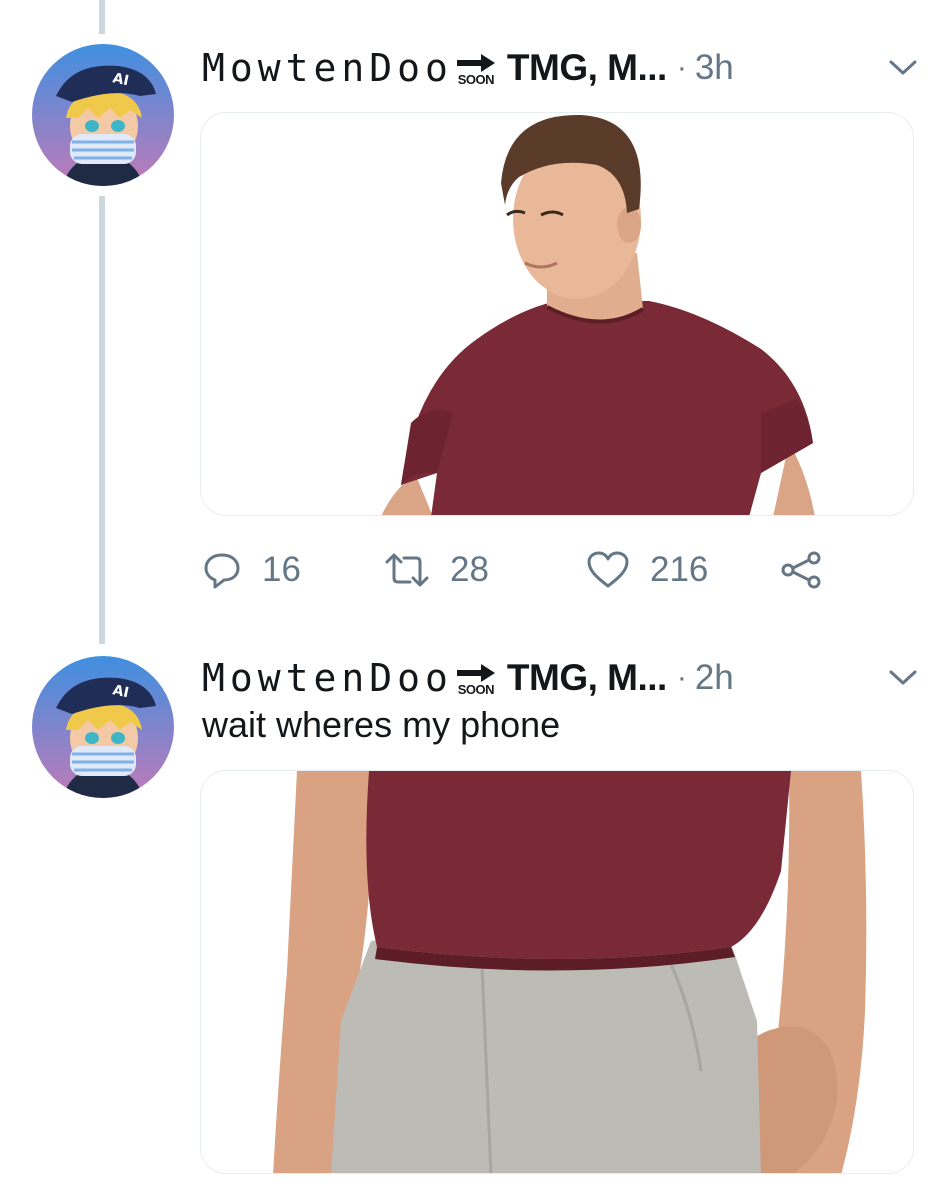 Image resolution: width=934 pixels, height=1200 pixels. What do you see at coordinates (281, 569) in the screenshot?
I see `reply-count: 16` at bounding box center [281, 569].